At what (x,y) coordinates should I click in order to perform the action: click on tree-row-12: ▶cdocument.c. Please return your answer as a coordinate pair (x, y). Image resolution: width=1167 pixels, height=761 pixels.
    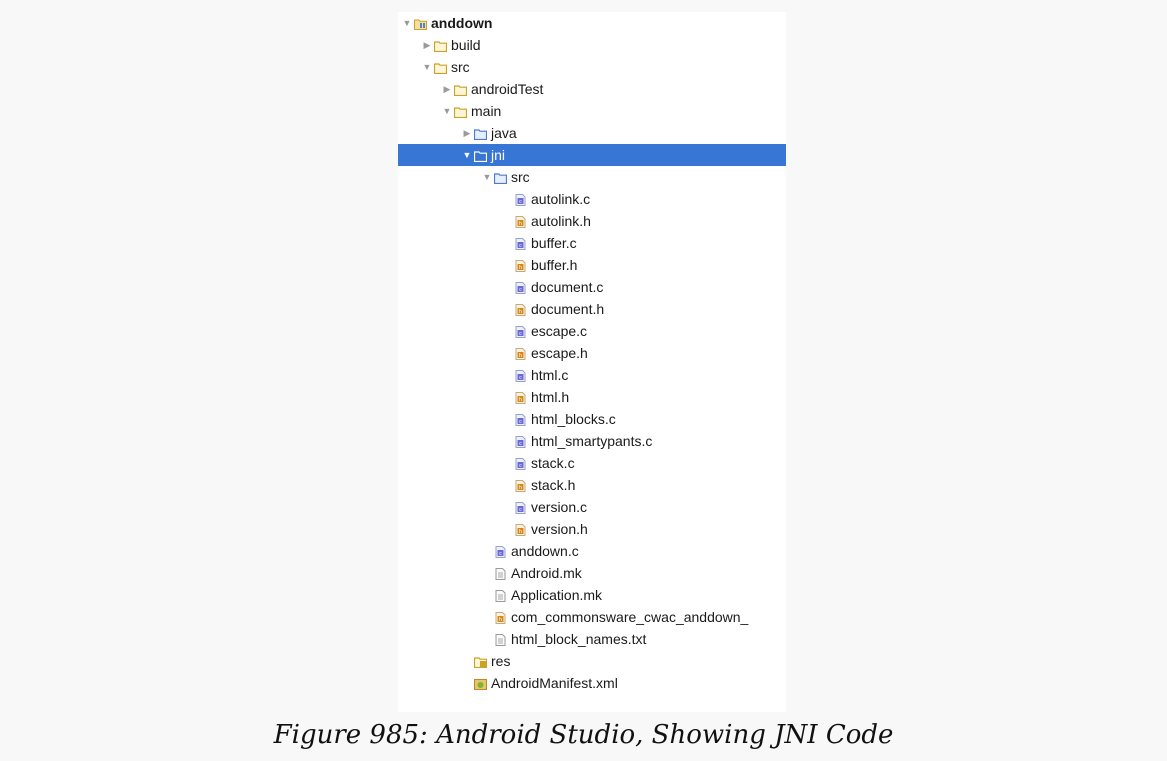
    Looking at the image, I should click on (592, 287).